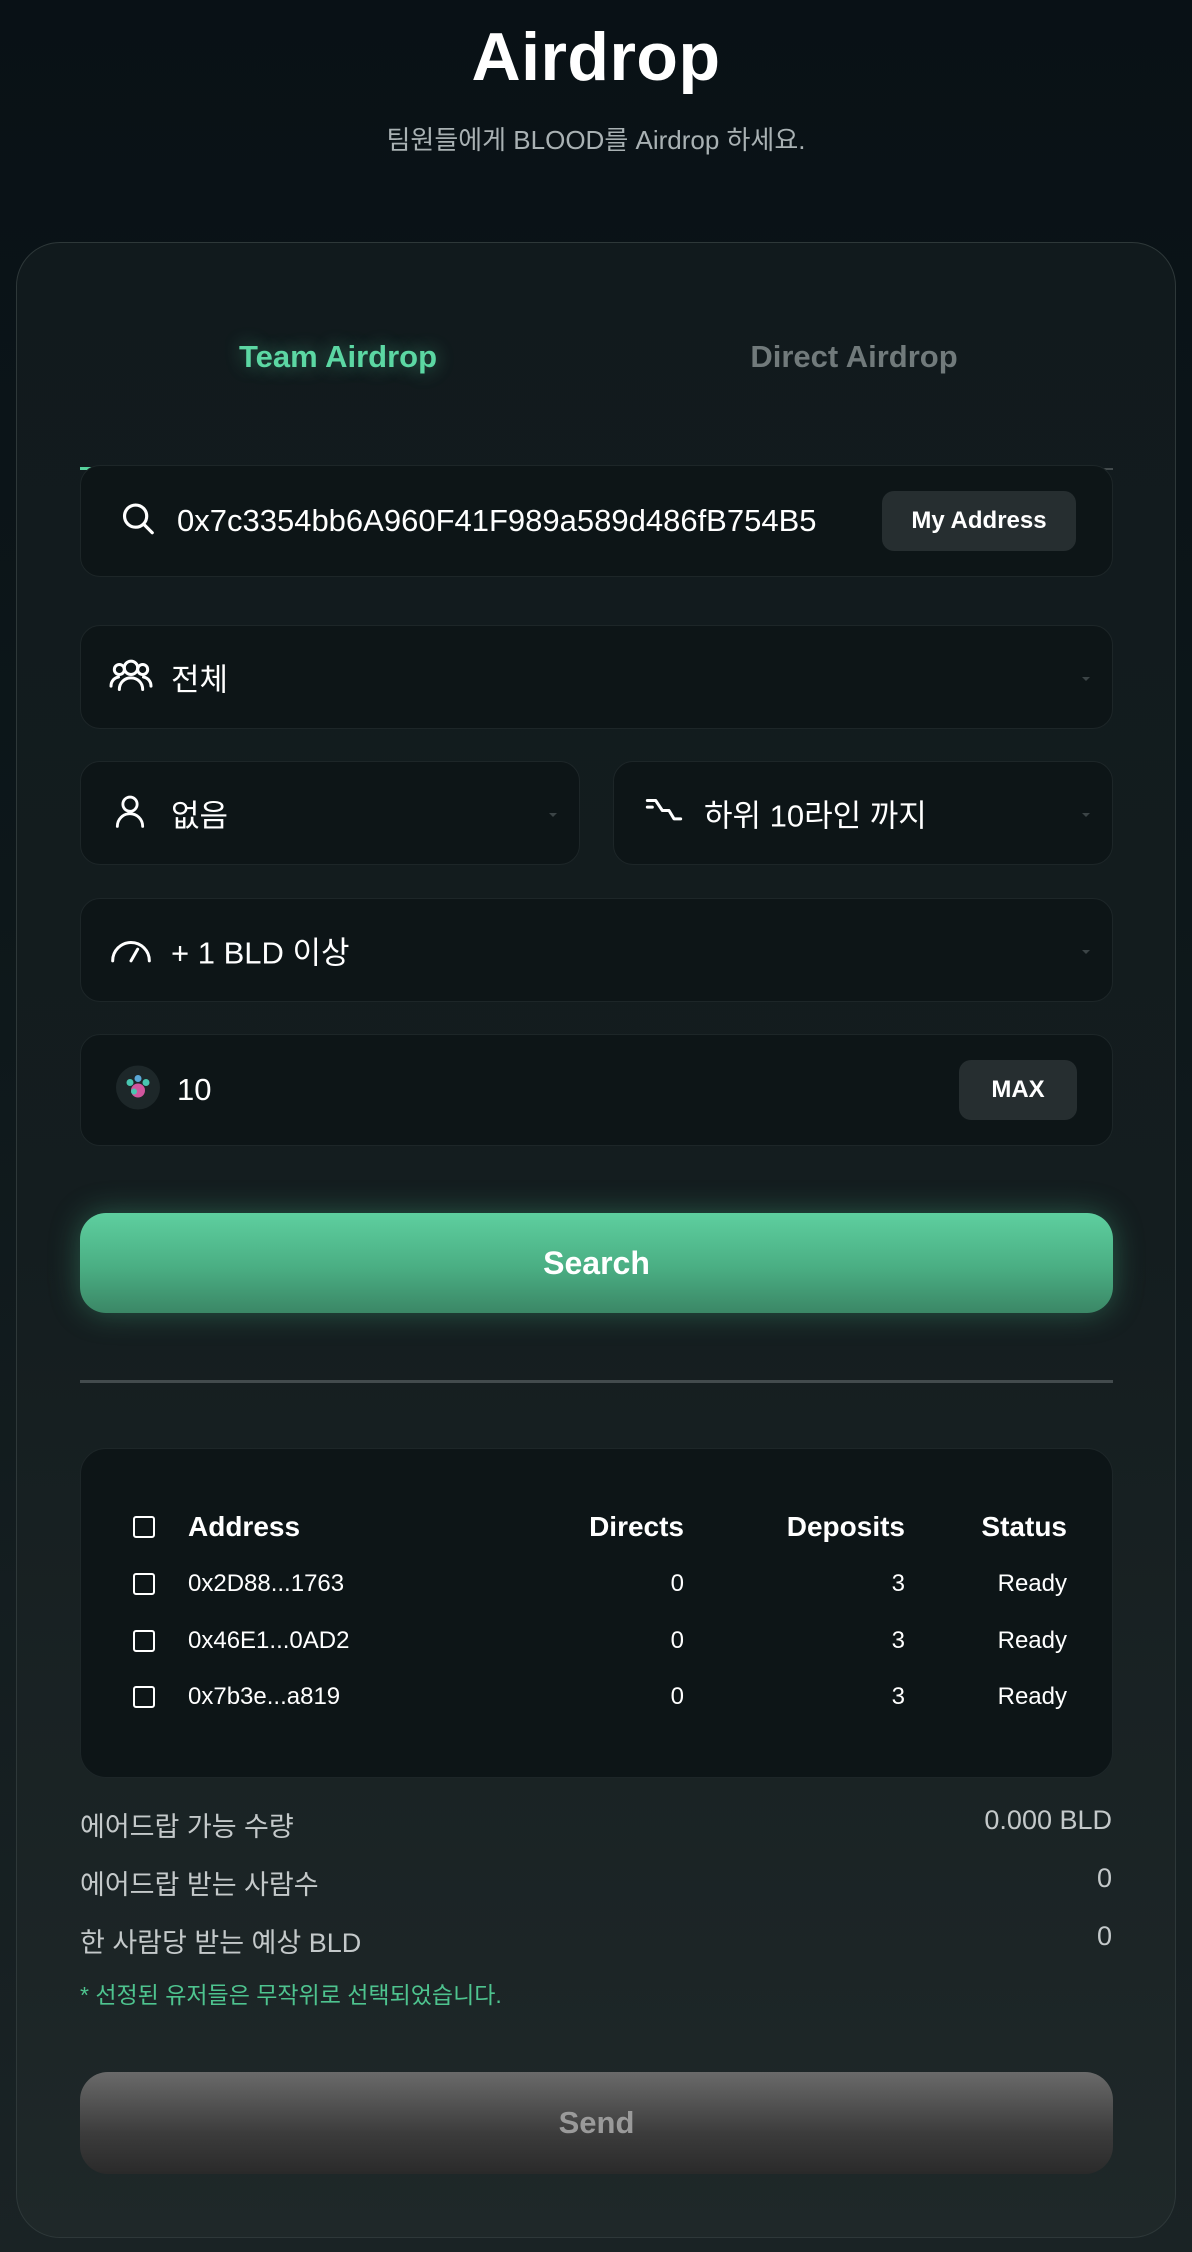  I want to click on available-amount-label: 에어드랍 가능 수량, so click(187, 1827).